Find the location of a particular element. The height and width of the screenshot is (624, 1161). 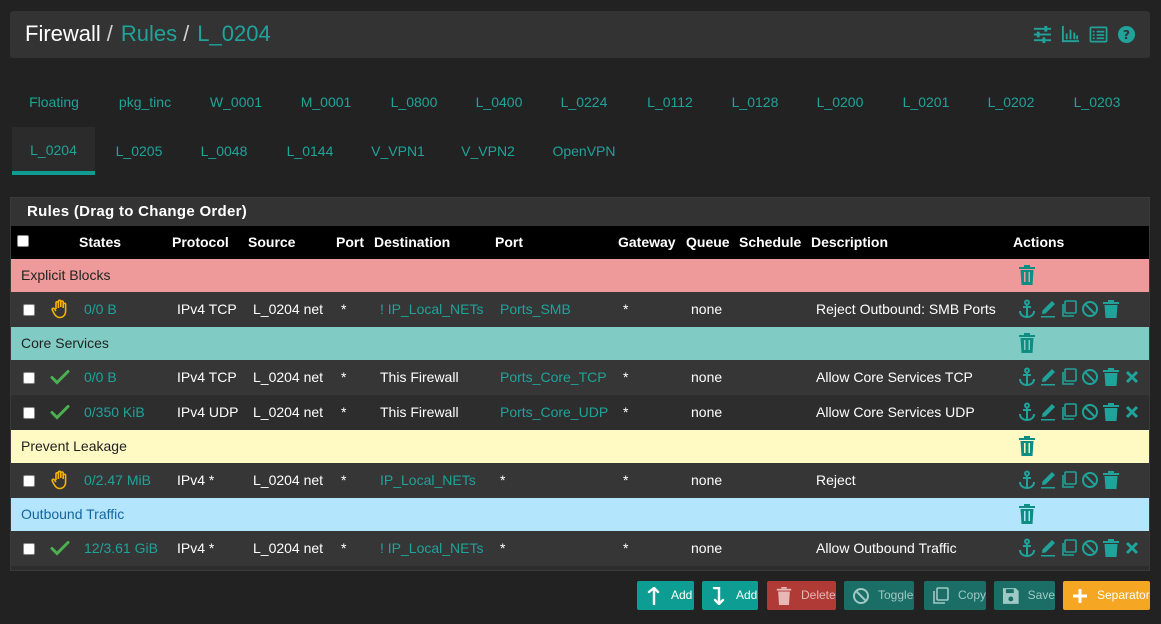

tab-l-0200: L_0200 is located at coordinates (840, 102).